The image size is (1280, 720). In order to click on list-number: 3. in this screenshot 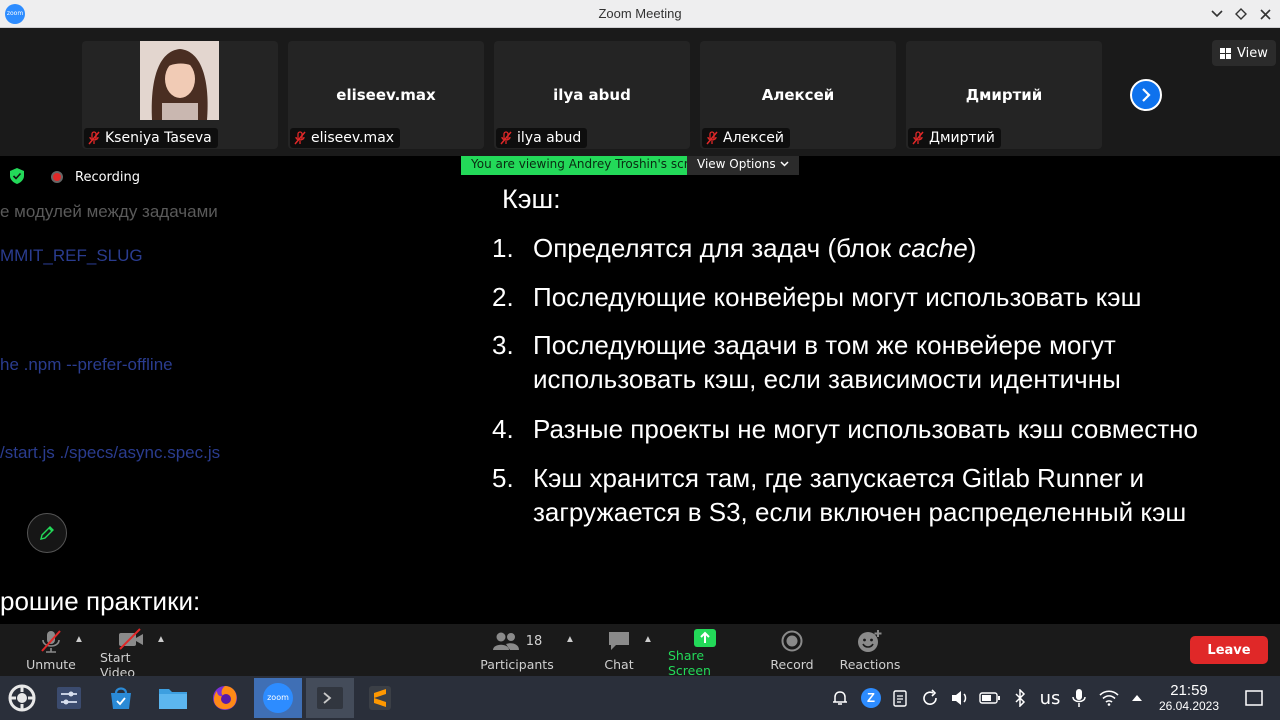, I will do `click(503, 345)`.